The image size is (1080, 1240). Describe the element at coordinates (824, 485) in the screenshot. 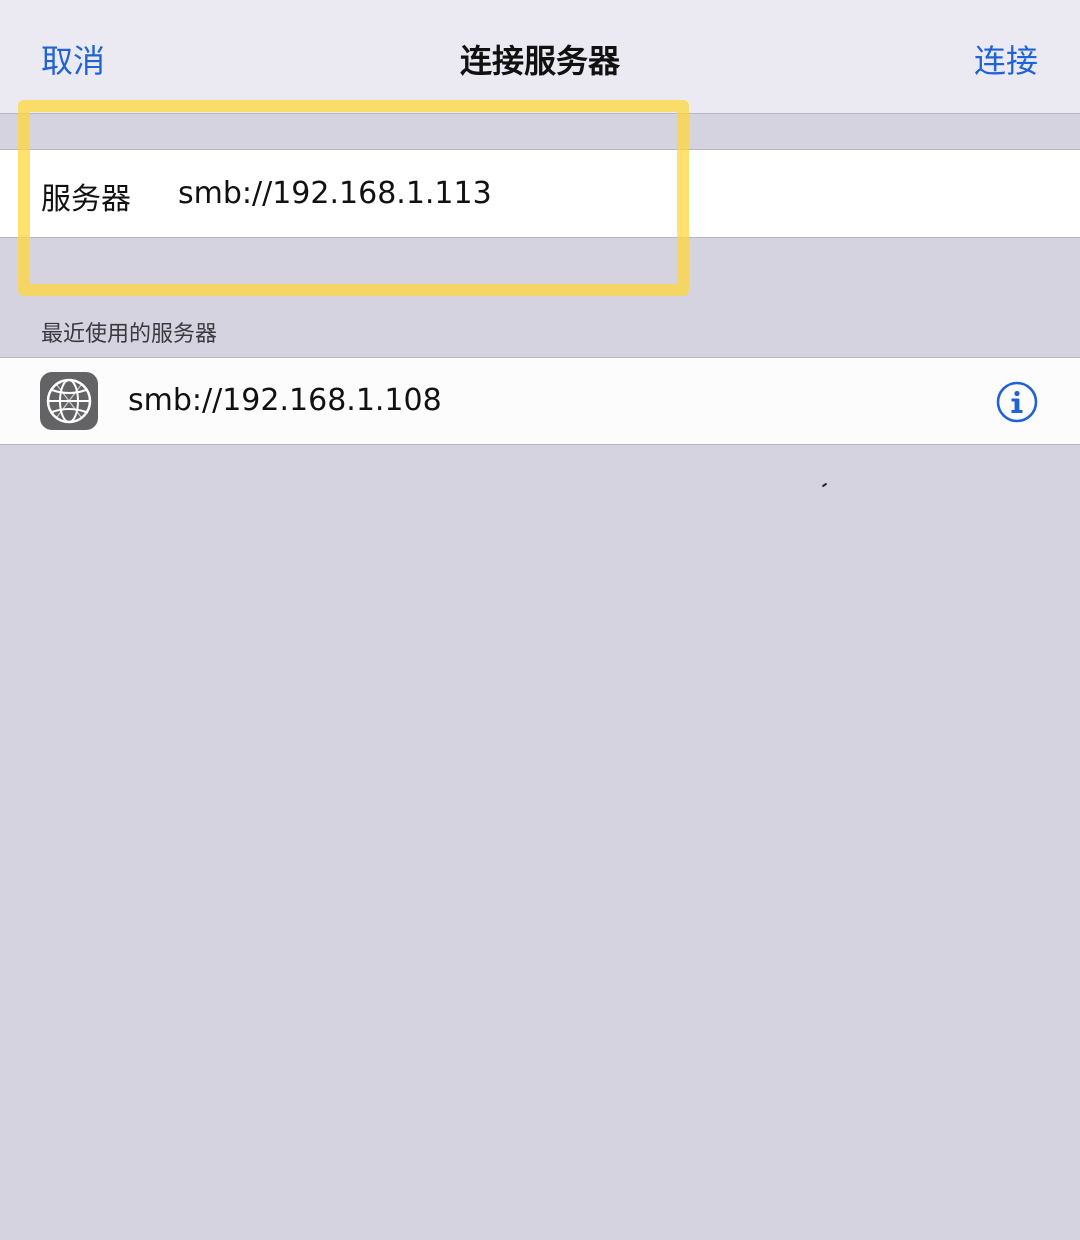

I see `screen-speck` at that location.